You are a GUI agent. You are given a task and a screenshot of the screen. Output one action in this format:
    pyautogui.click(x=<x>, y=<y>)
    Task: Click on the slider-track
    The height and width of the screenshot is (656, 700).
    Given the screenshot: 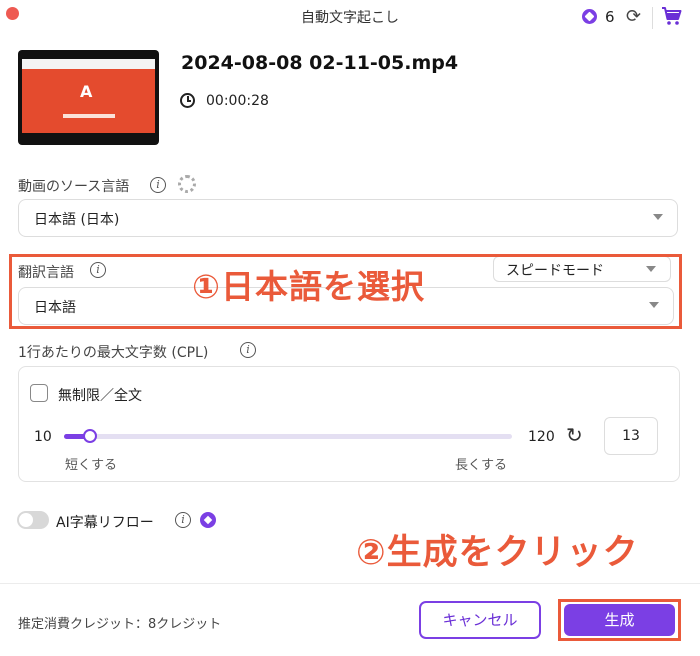 What is the action you would take?
    pyautogui.click(x=288, y=436)
    